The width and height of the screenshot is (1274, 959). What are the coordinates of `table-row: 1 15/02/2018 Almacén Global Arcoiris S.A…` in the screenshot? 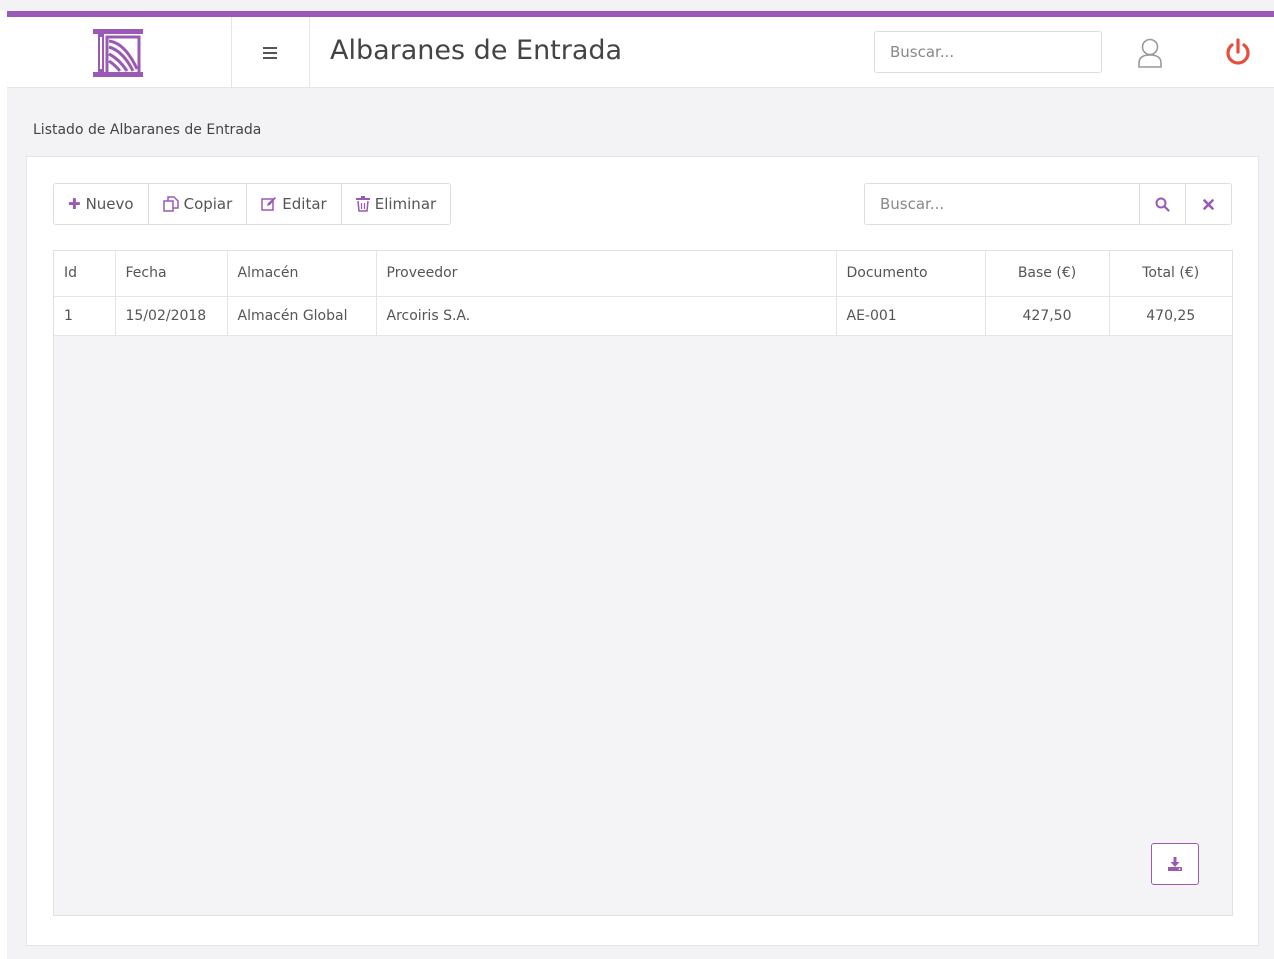 It's located at (643, 316).